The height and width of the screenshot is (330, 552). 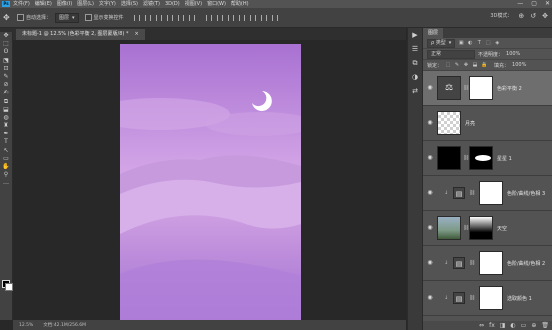 I want to click on new-layer-icon: ⊕, so click(x=533, y=325).